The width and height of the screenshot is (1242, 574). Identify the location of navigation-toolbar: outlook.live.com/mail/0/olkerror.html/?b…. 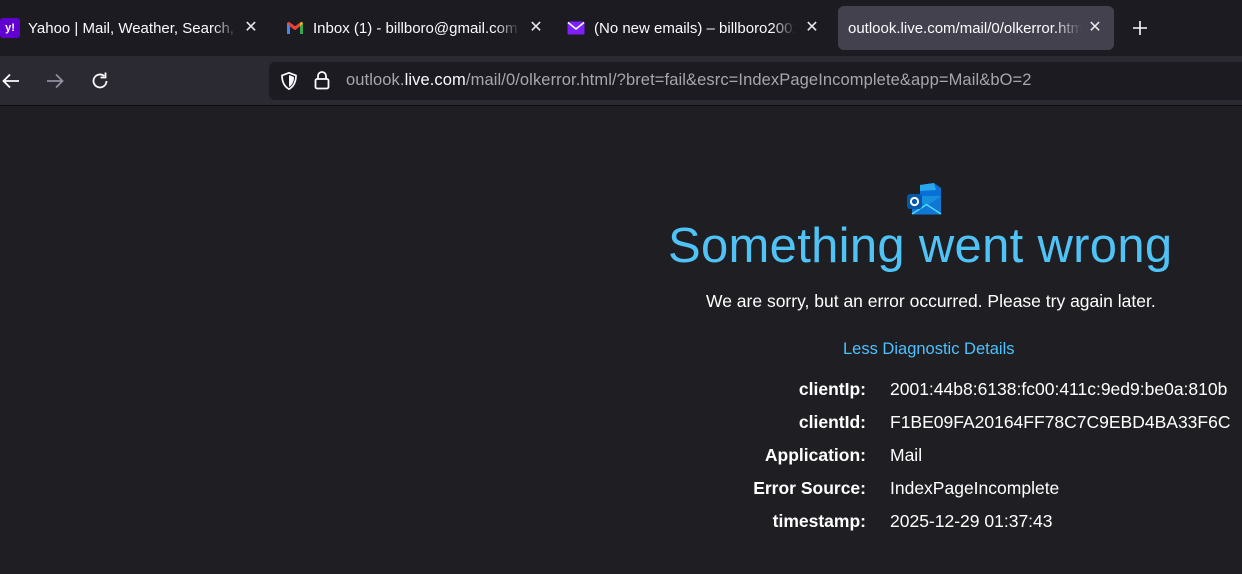
(621, 81).